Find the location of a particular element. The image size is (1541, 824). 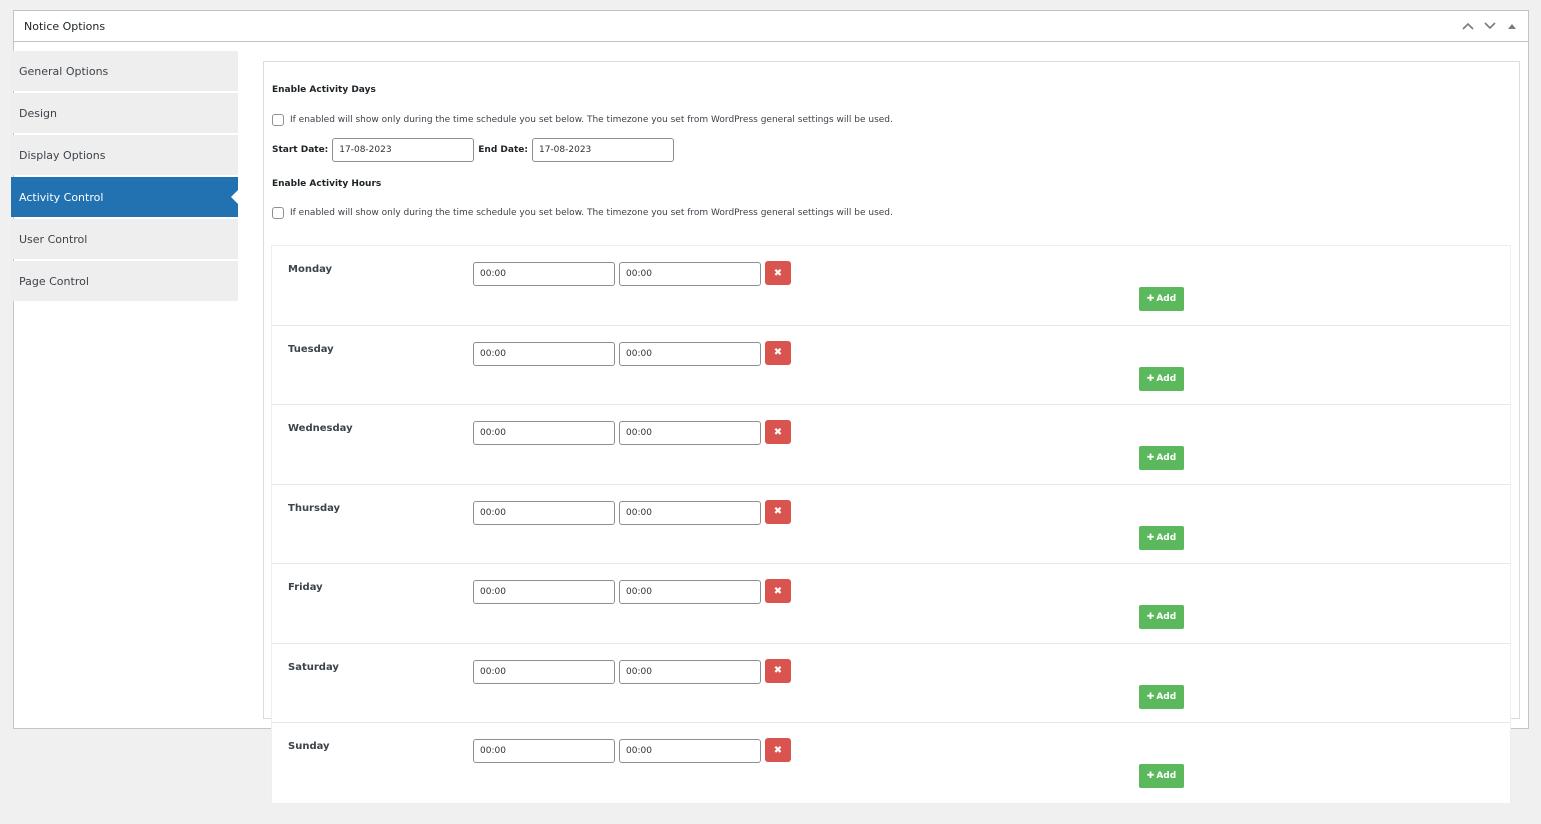

sidebar-item-general-options: General Options is located at coordinates (124, 71).